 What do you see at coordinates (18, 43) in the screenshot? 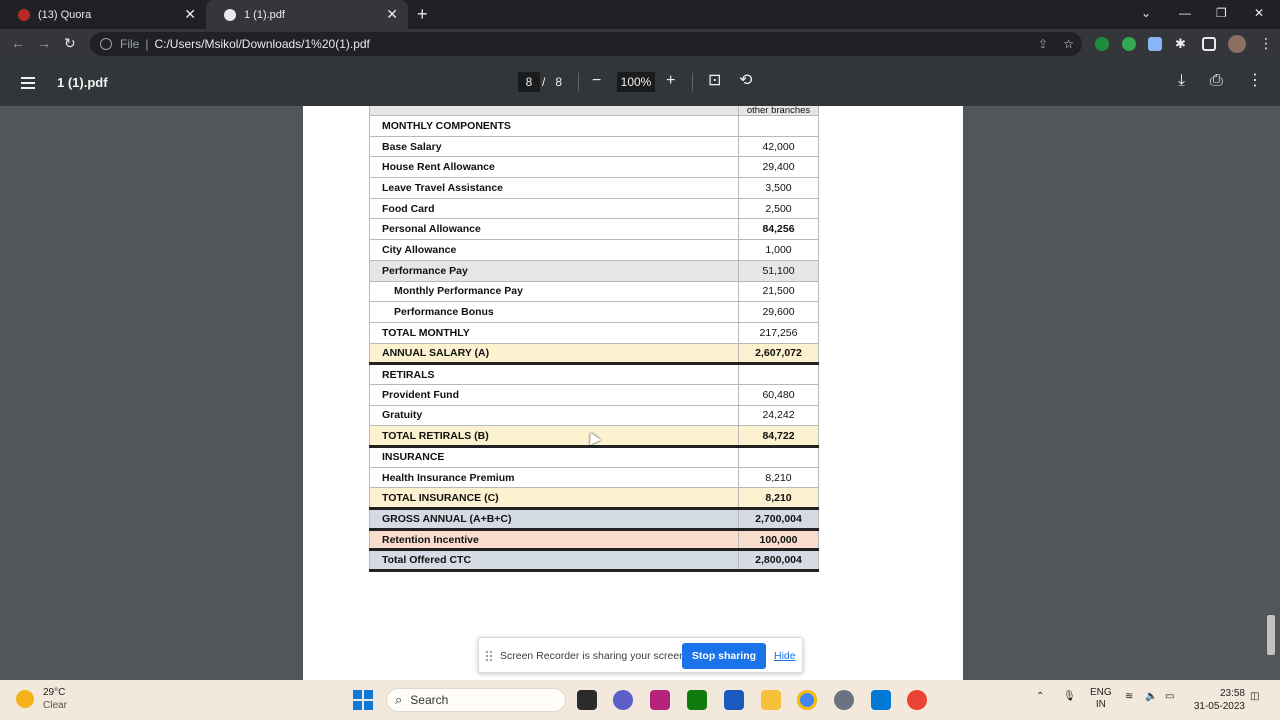
I see `back-icon: ←` at bounding box center [18, 43].